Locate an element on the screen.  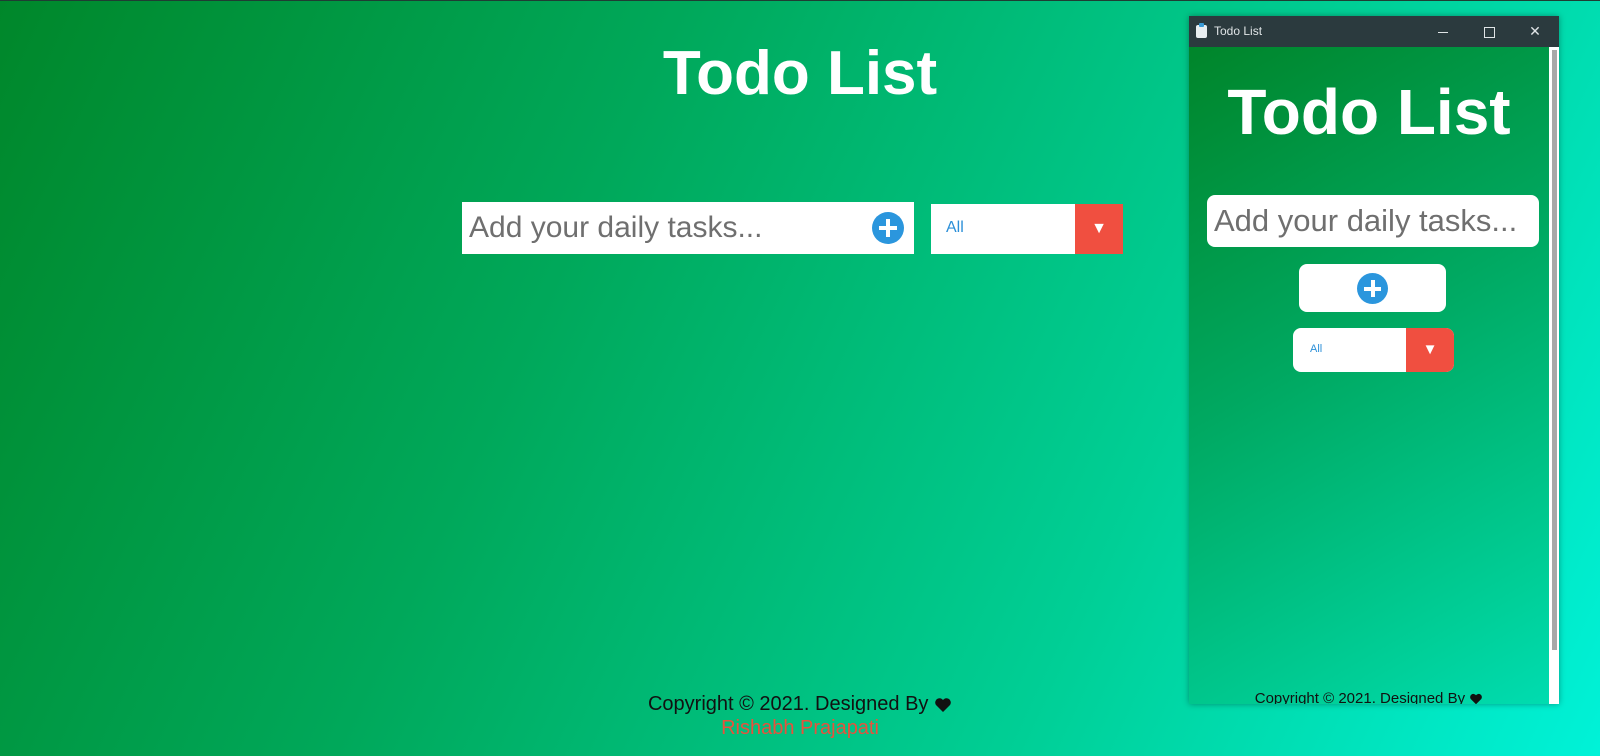
close-icon: ✕ is located at coordinates (1535, 31).